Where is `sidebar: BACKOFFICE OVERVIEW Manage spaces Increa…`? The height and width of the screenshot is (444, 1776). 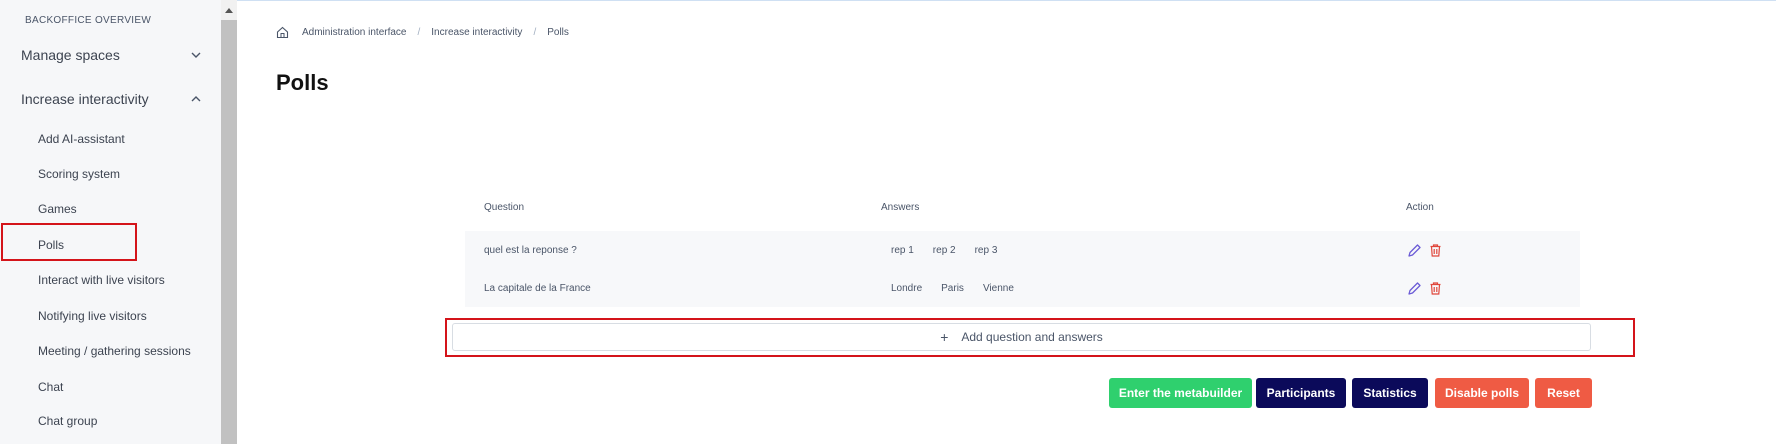 sidebar: BACKOFFICE OVERVIEW Manage spaces Increa… is located at coordinates (110, 222).